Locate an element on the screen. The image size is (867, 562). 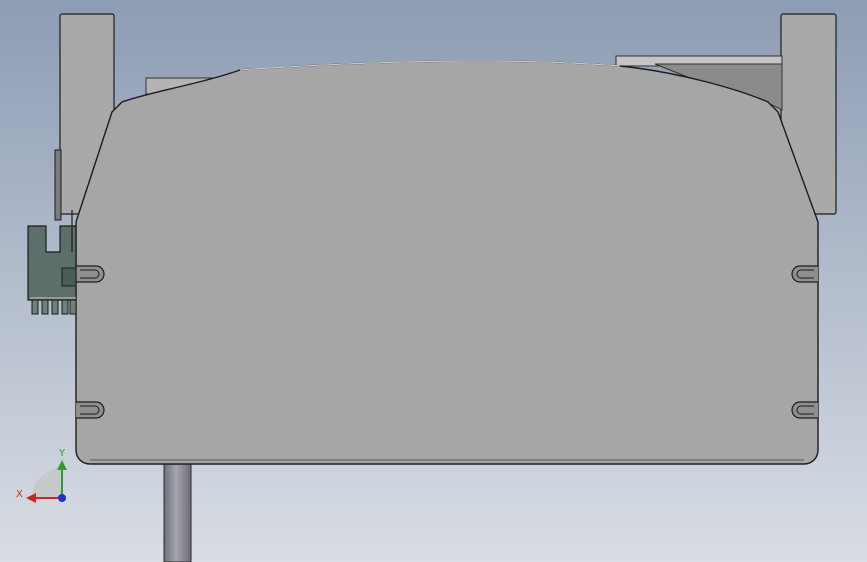
mounting-slot-left-upper is located at coordinates (90, 274).